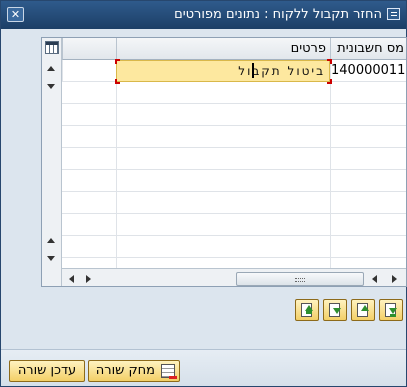 This screenshot has height=387, width=407. Describe the element at coordinates (52, 47) in the screenshot. I see `table-settings-icon` at that location.